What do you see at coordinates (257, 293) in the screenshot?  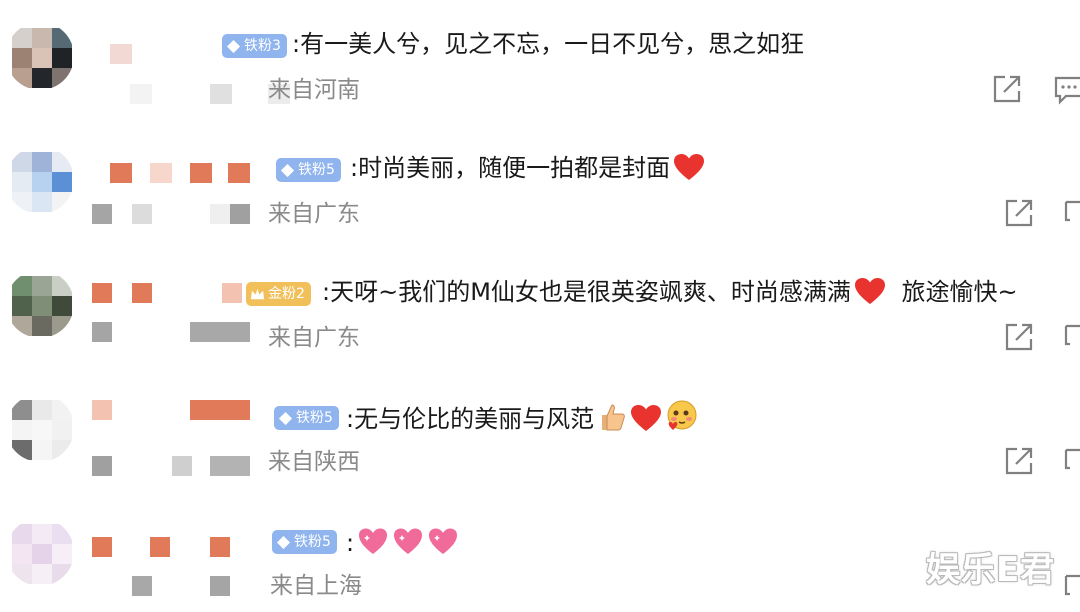 I see `crown-icon` at bounding box center [257, 293].